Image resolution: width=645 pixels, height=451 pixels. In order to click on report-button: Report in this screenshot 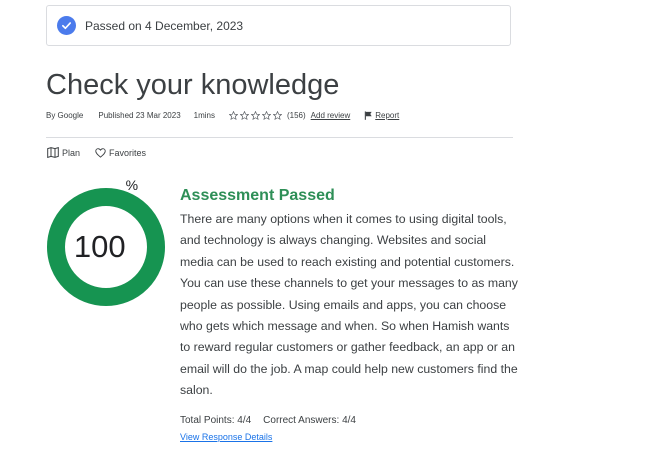, I will do `click(381, 115)`.